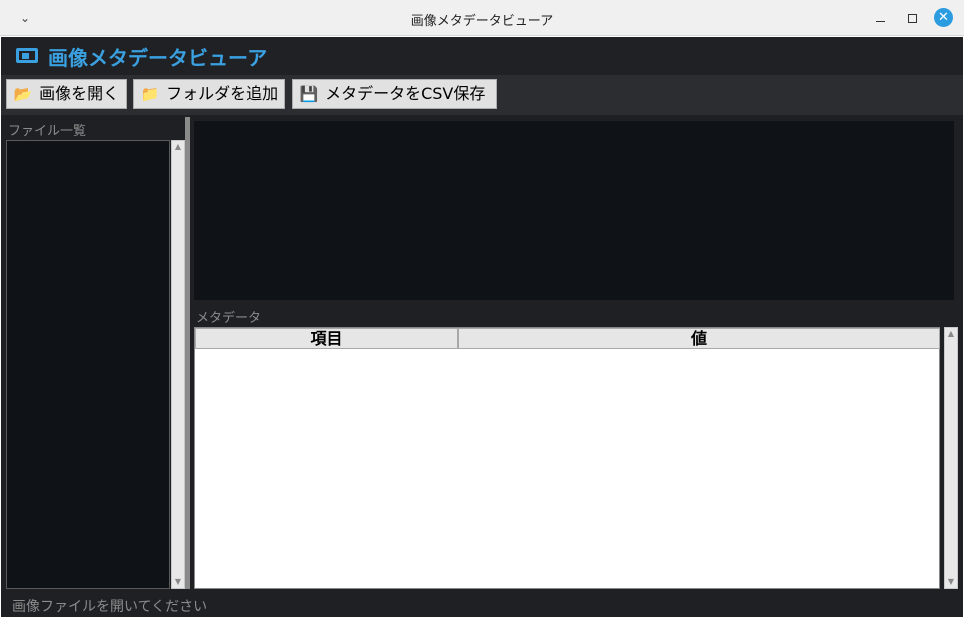 The width and height of the screenshot is (964, 618). Describe the element at coordinates (229, 318) in the screenshot. I see `metadata-label: メタデータ` at that location.